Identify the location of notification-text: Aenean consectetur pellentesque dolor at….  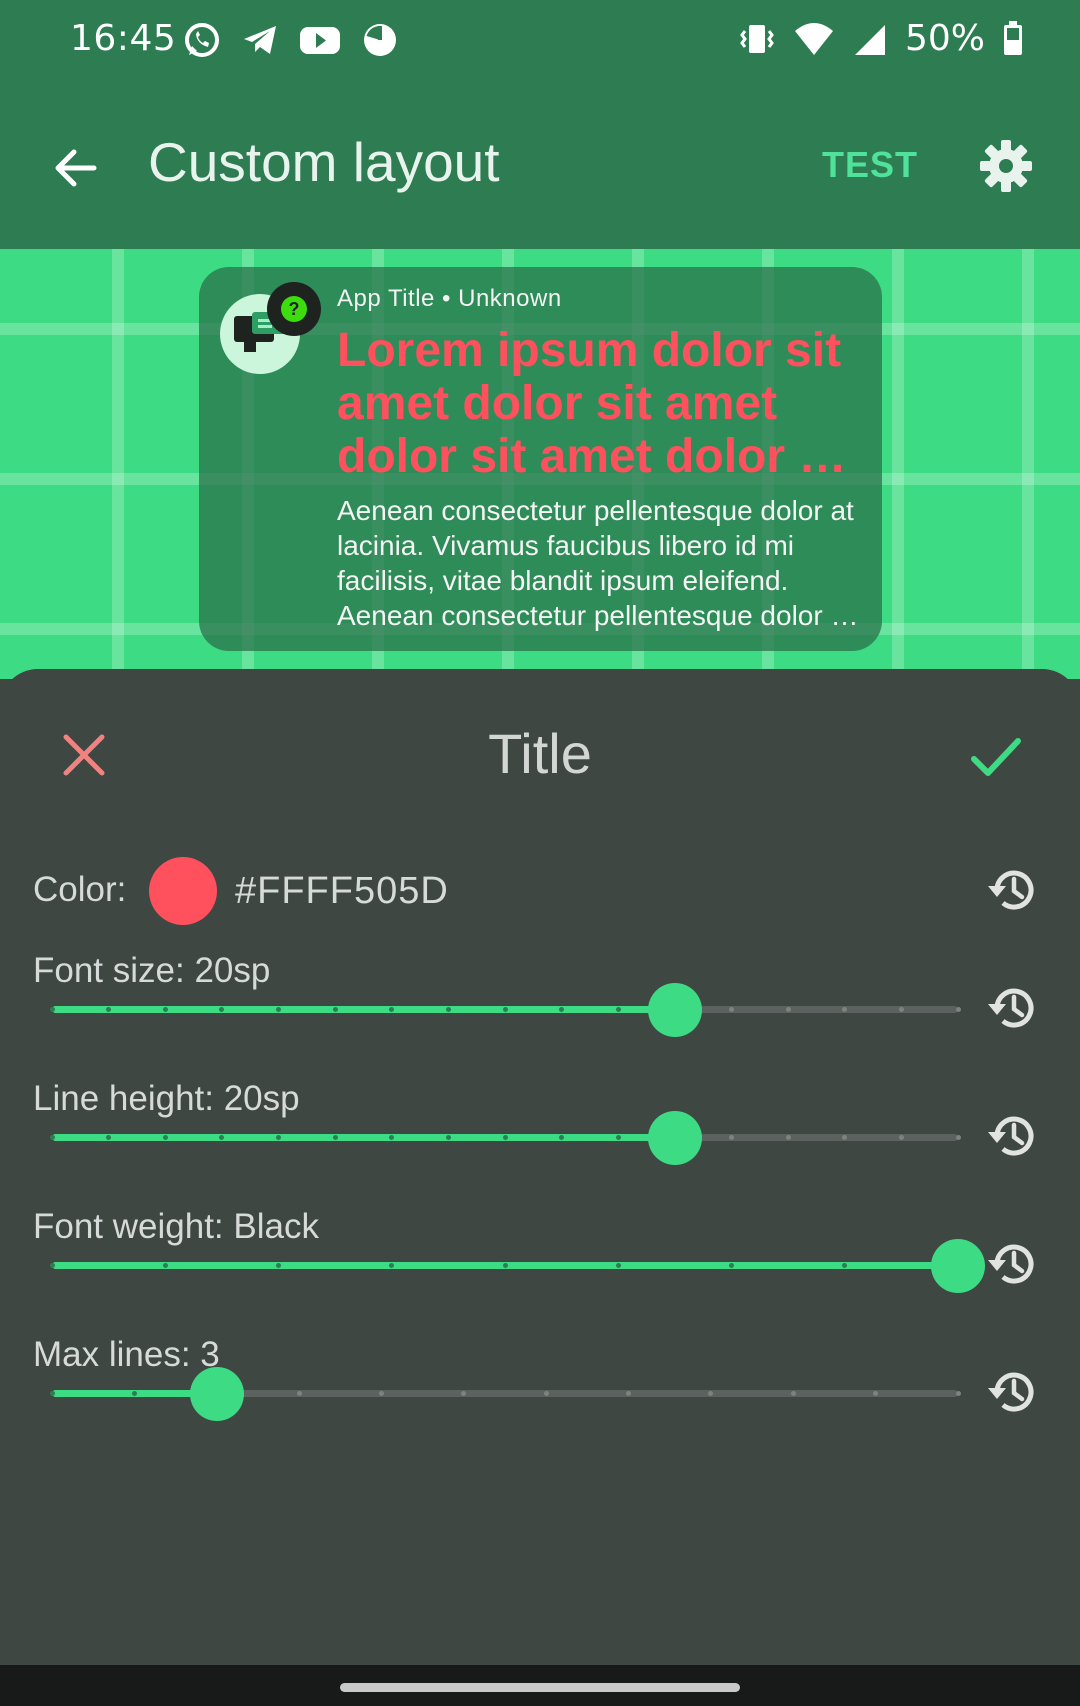
(595, 563).